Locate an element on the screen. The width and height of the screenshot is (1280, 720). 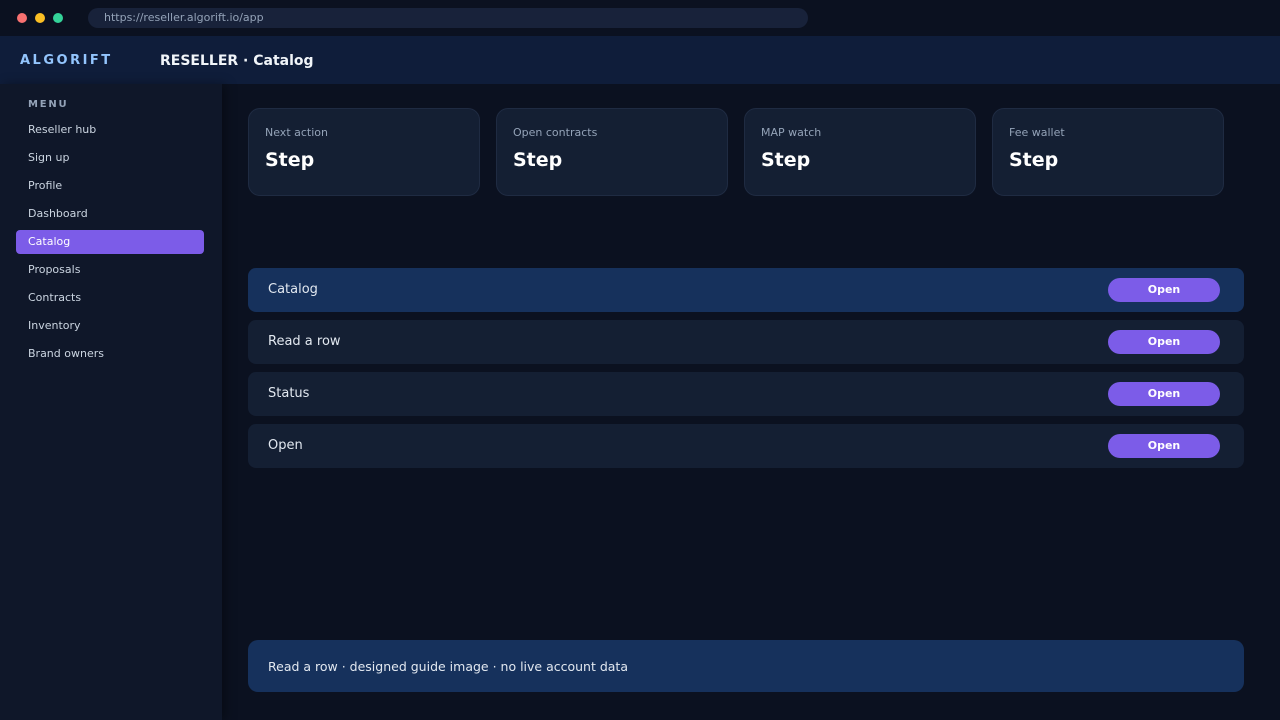
sidebar-item-catalog: Catalog is located at coordinates (110, 242).